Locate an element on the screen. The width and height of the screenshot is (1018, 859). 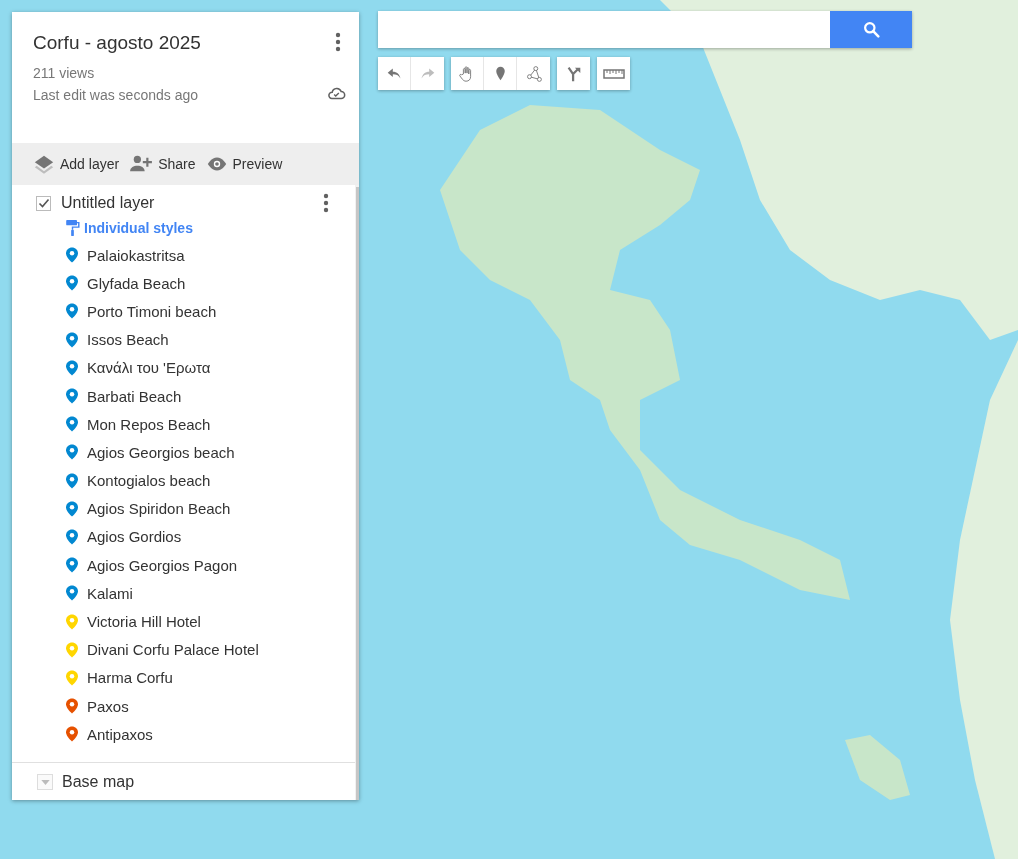
place-name: Harma Corfu is located at coordinates (130, 678).